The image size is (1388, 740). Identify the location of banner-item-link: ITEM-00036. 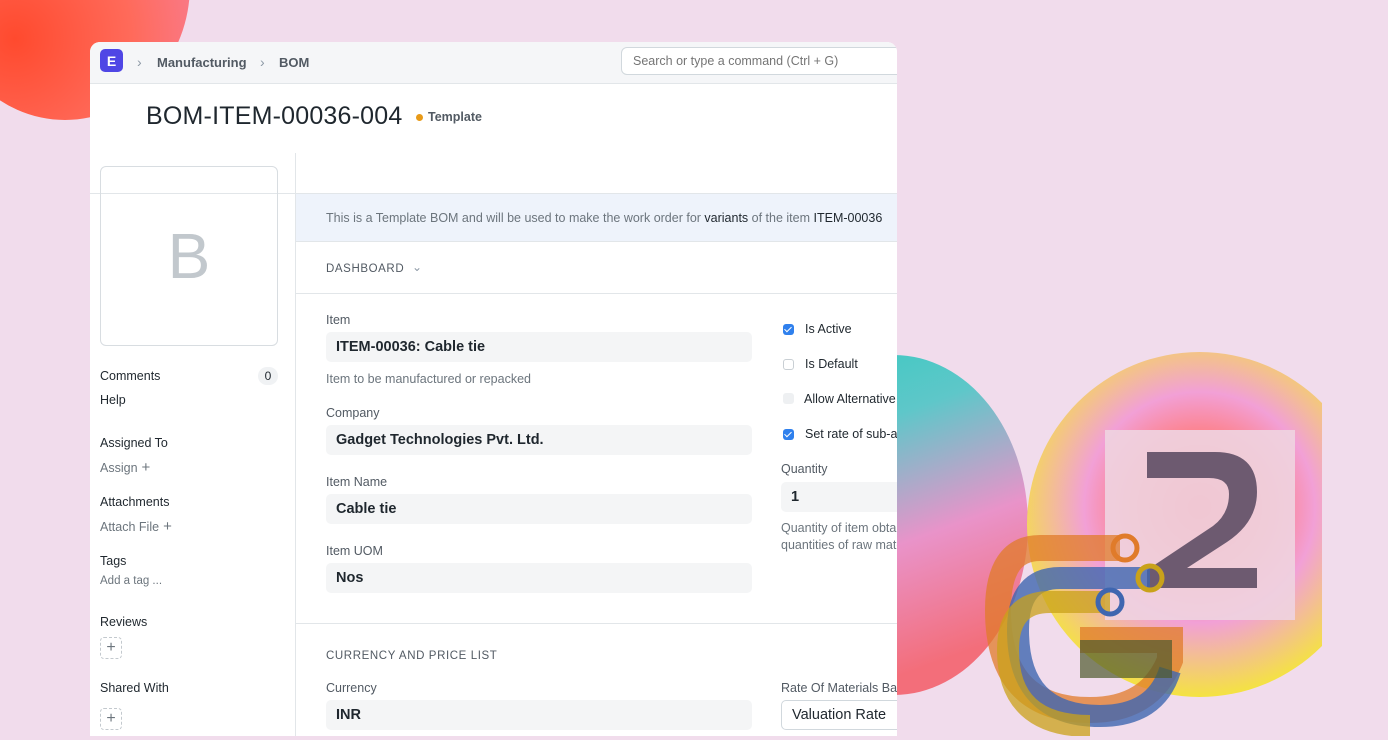
(848, 218).